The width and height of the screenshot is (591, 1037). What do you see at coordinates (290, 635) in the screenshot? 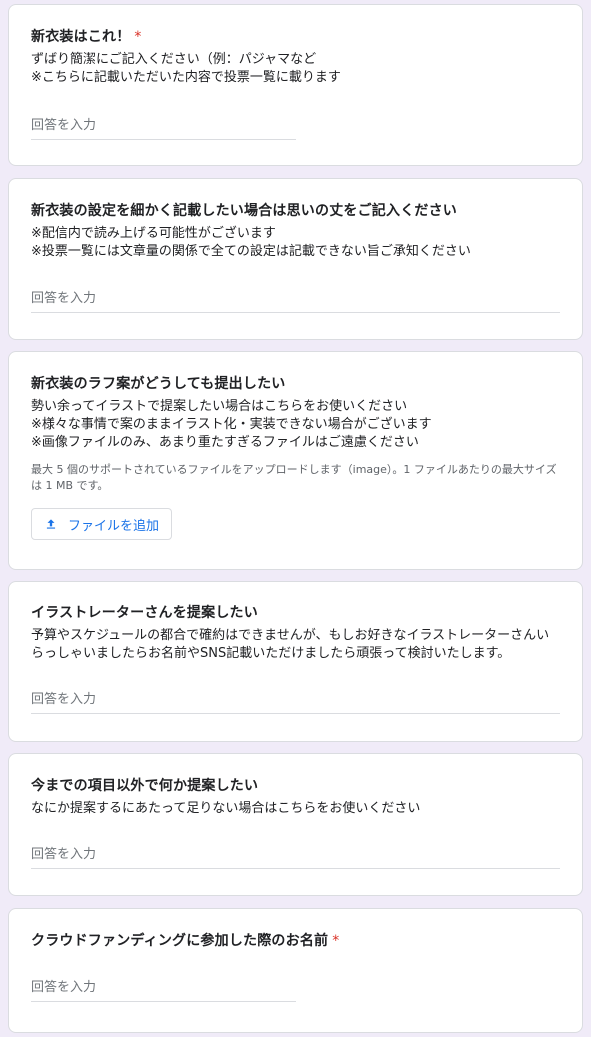
I see `description-line: 予算やスケジュールの都合で確約はできませんが、もしお好きなイラストレーターさんい` at bounding box center [290, 635].